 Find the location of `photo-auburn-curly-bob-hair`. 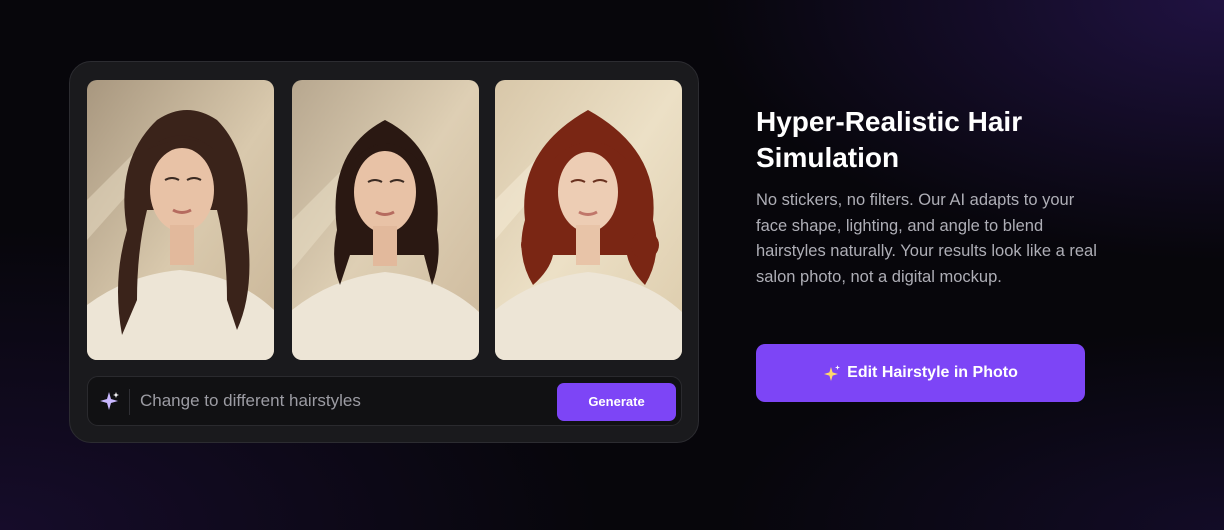

photo-auburn-curly-bob-hair is located at coordinates (588, 220).